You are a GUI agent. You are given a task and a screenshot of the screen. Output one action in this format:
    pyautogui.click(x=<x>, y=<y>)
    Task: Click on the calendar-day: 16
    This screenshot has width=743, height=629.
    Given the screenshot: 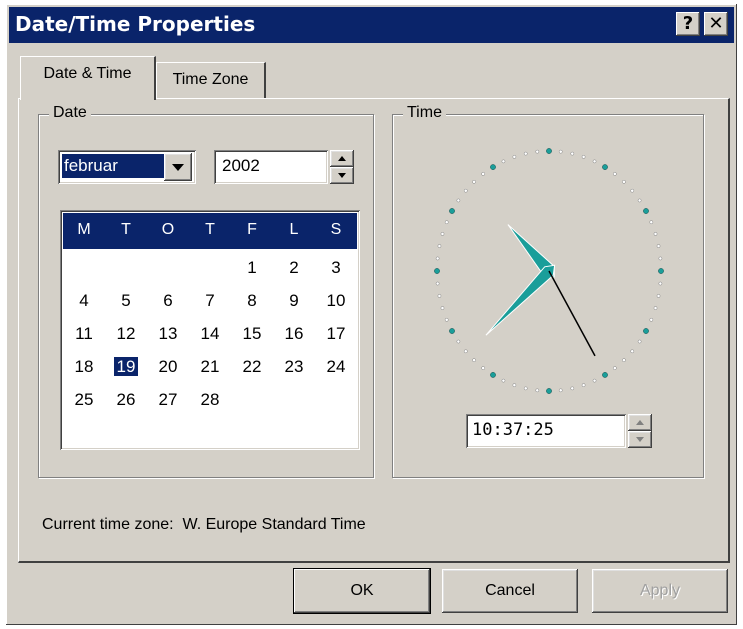 What is the action you would take?
    pyautogui.click(x=294, y=334)
    